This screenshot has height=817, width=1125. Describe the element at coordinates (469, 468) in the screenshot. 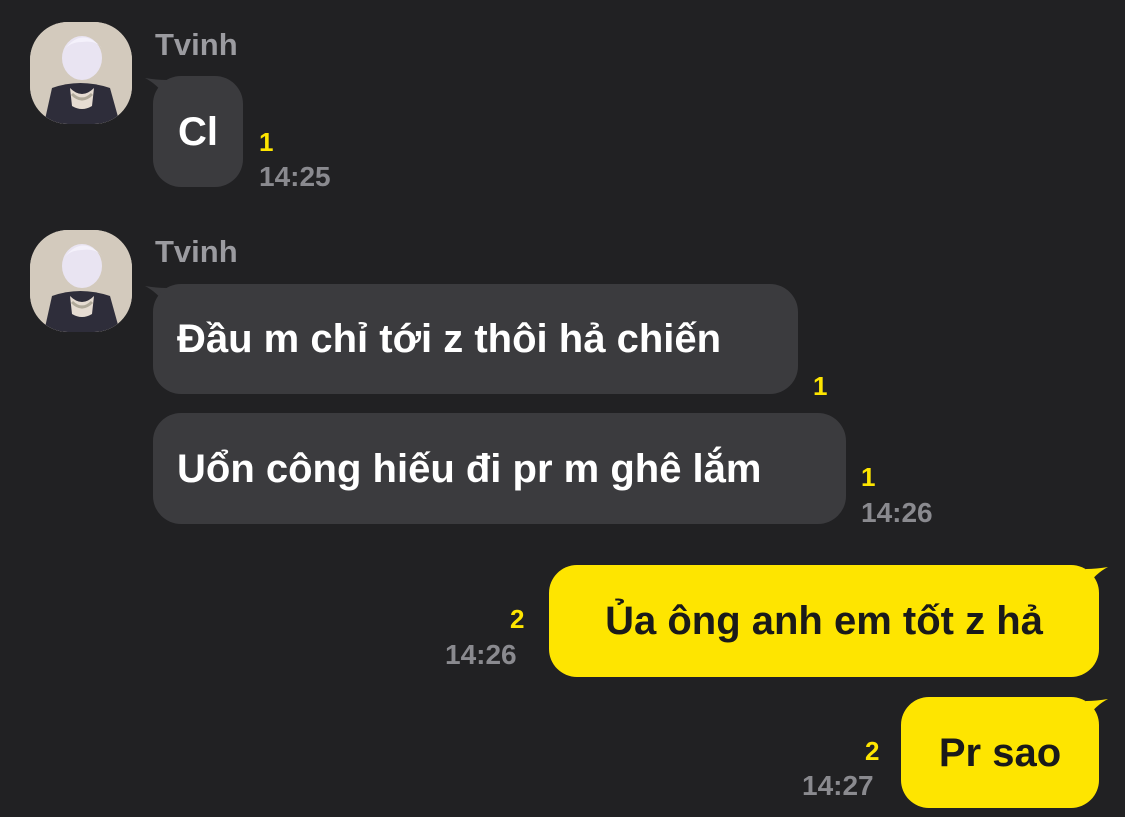

I see `message-text: Uổn công hiếu đi pr m ghê lắm` at that location.